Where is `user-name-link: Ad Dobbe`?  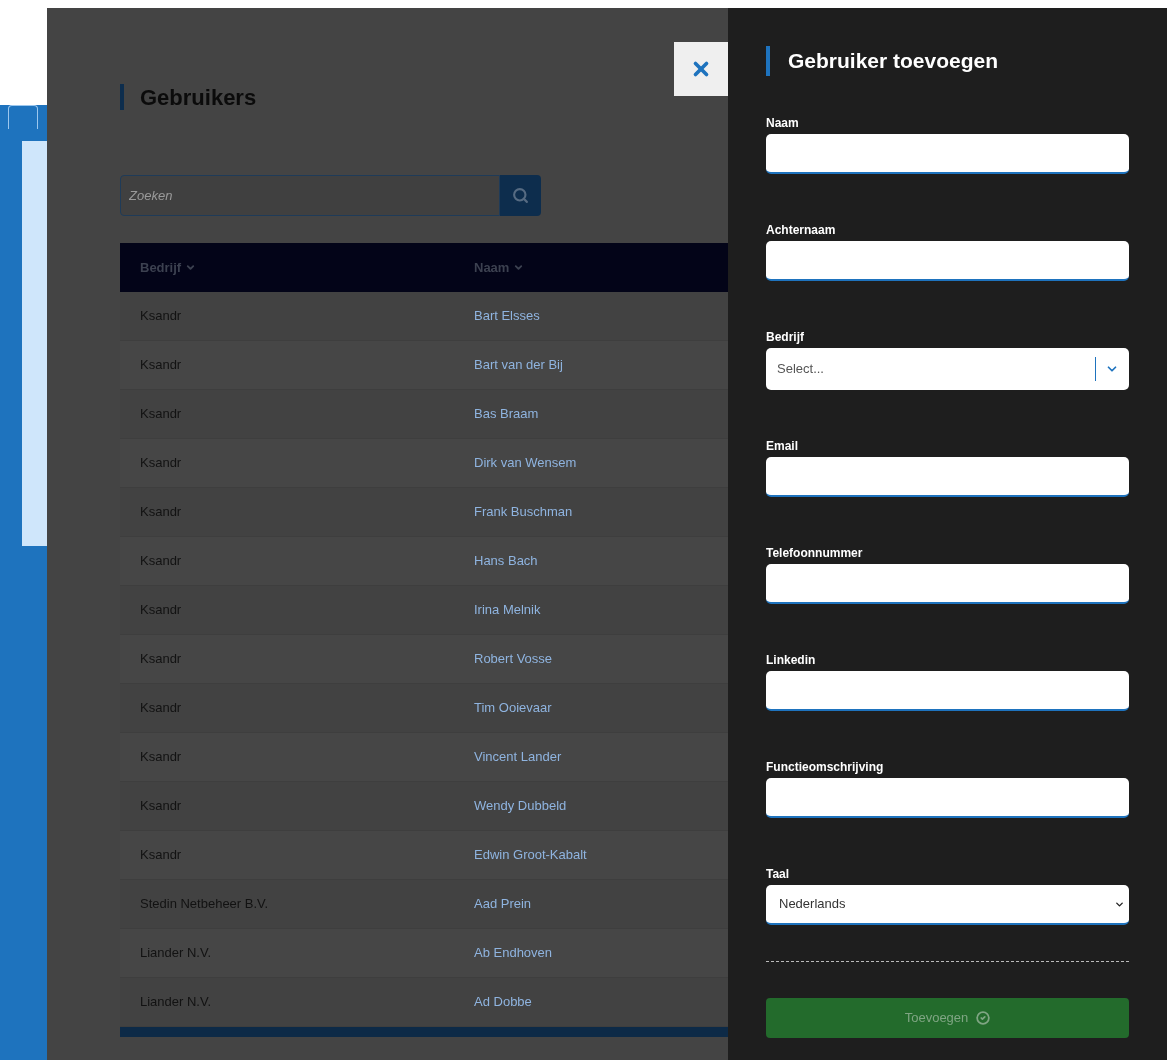
user-name-link: Ad Dobbe is located at coordinates (503, 1002).